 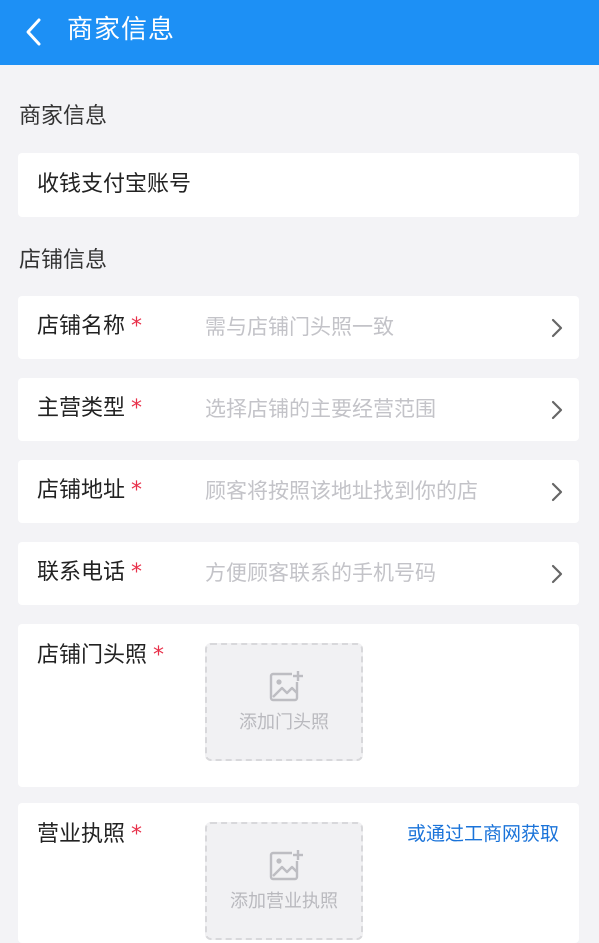 What do you see at coordinates (284, 722) in the screenshot?
I see `add-storefront-photo-label: 添加门头照` at bounding box center [284, 722].